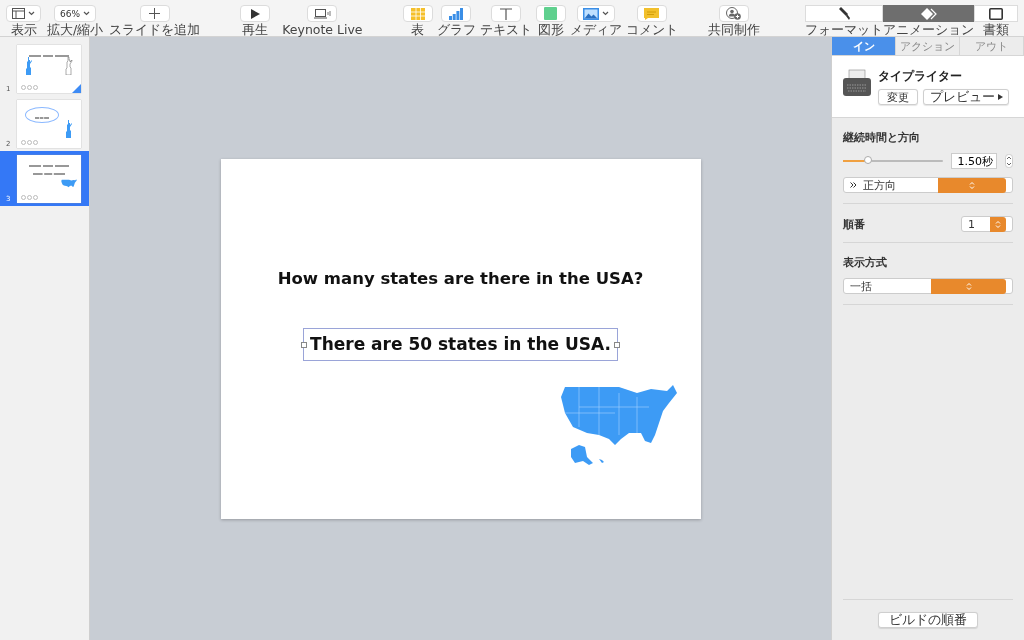 The width and height of the screenshot is (1024, 640). I want to click on toolbar-label: コメント, so click(651, 30).